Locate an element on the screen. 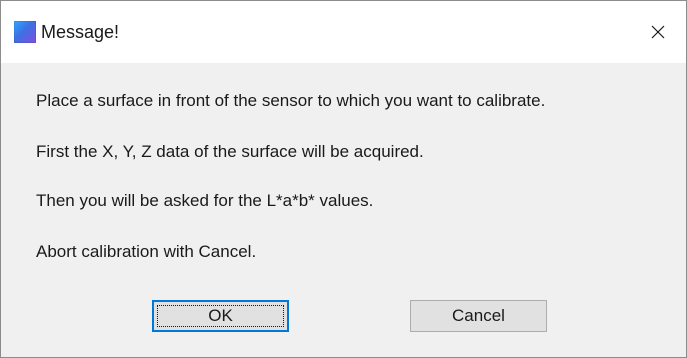 The image size is (687, 358). cancel-button-label: Cancel is located at coordinates (478, 315).